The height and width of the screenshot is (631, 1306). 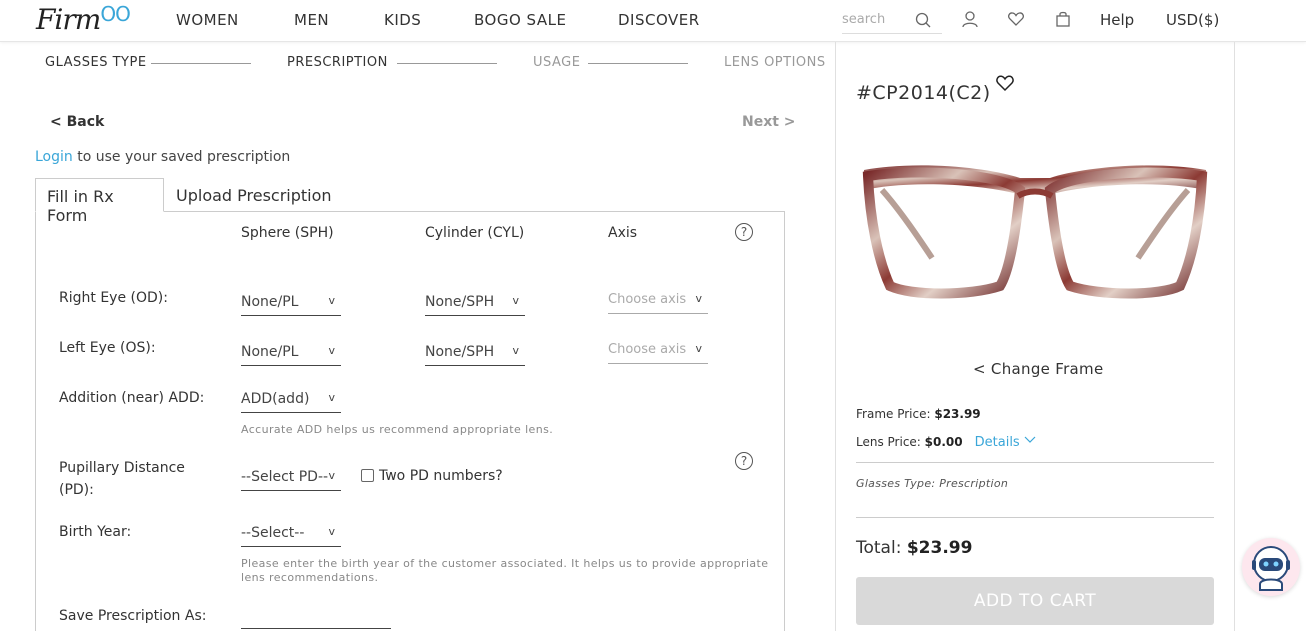 I want to click on step-glasses-type: GLASSES TYPE, so click(x=96, y=62).